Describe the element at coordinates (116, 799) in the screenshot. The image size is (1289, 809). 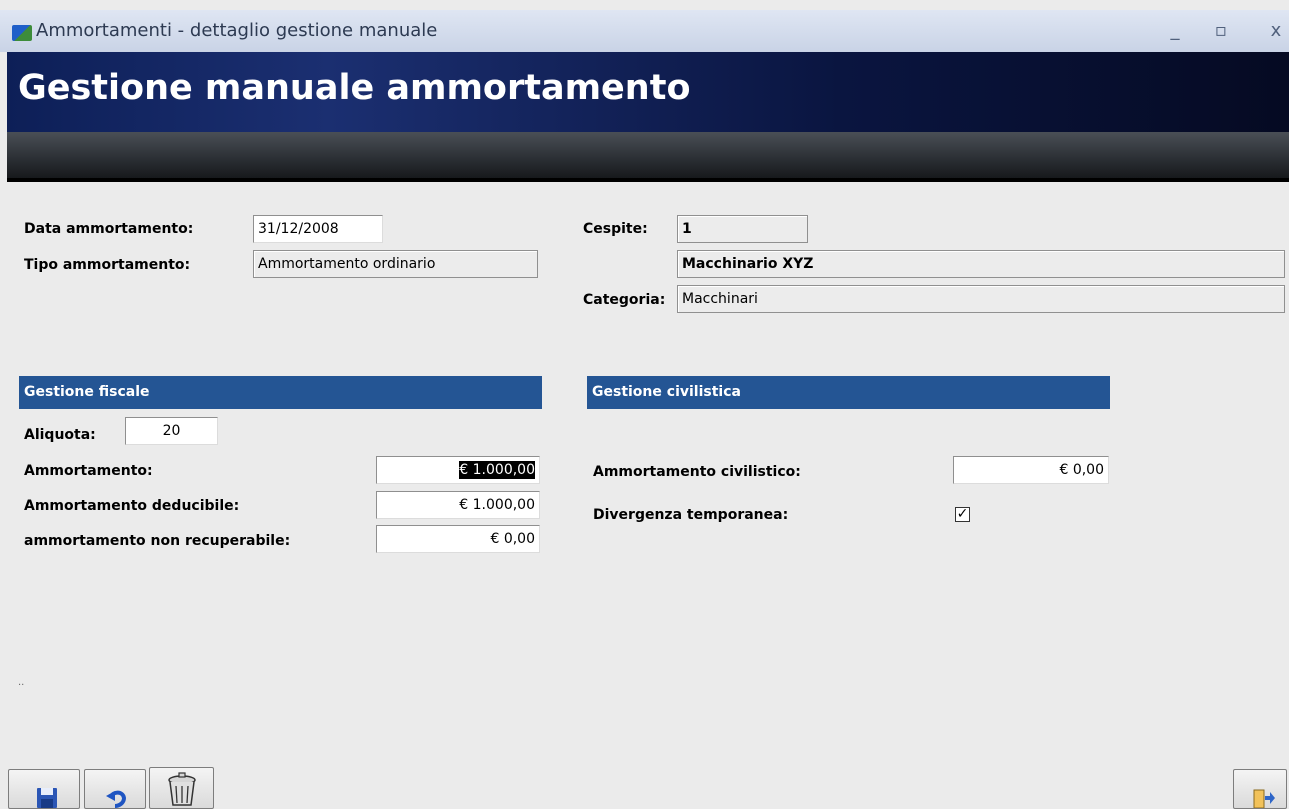
I see `undo-arrow-icon` at that location.